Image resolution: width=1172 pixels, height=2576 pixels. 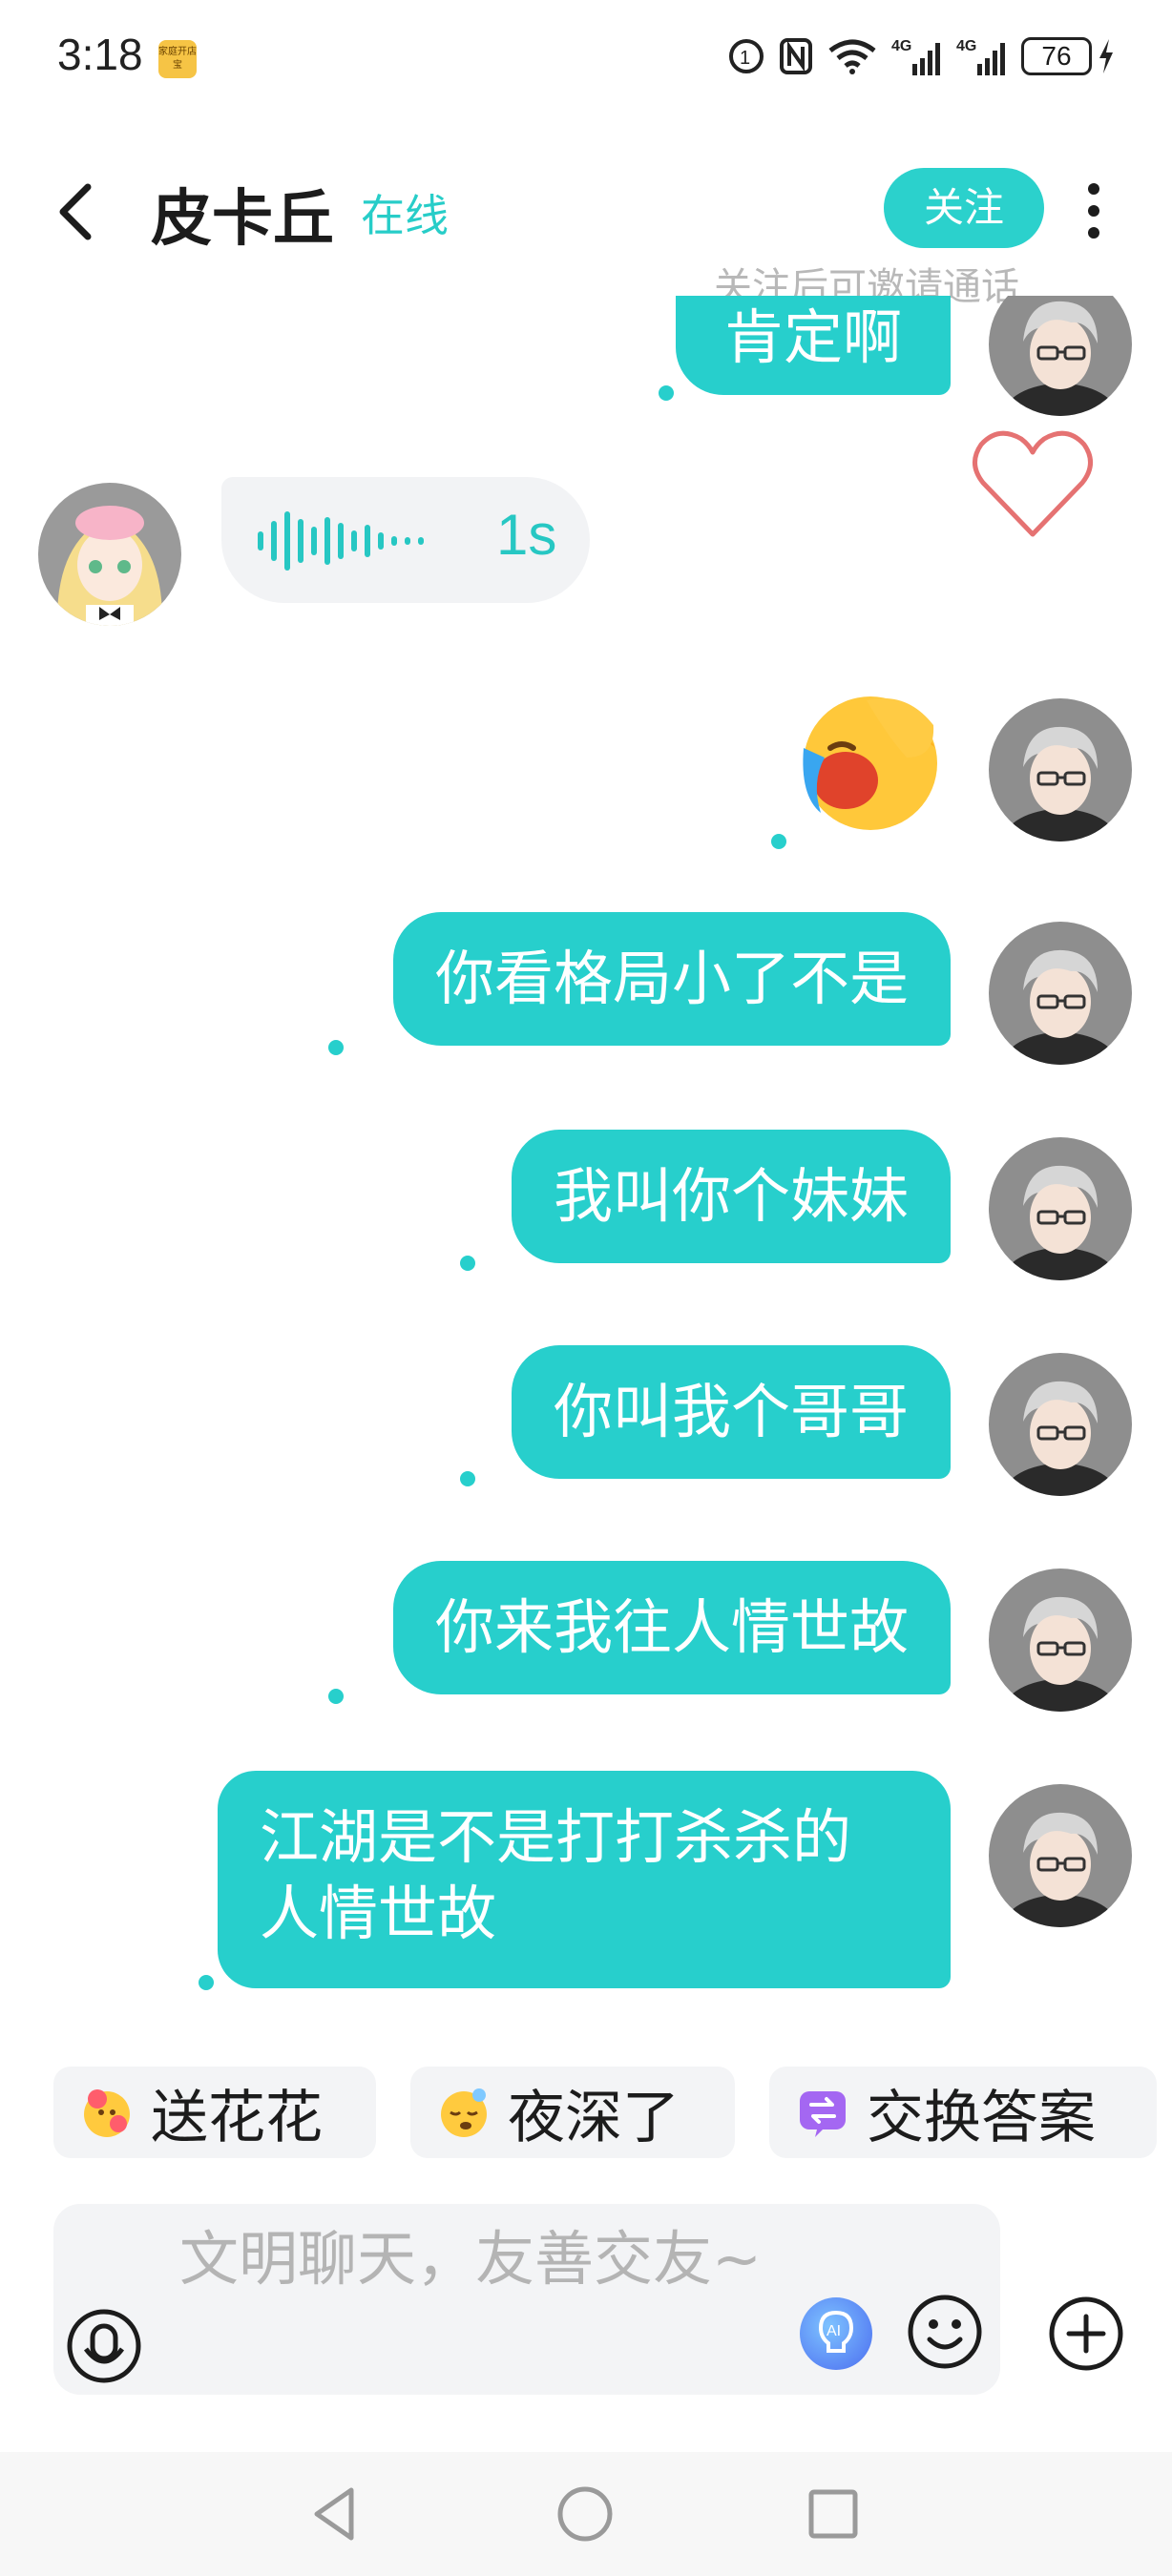 I want to click on voice-duration: 1s, so click(x=527, y=535).